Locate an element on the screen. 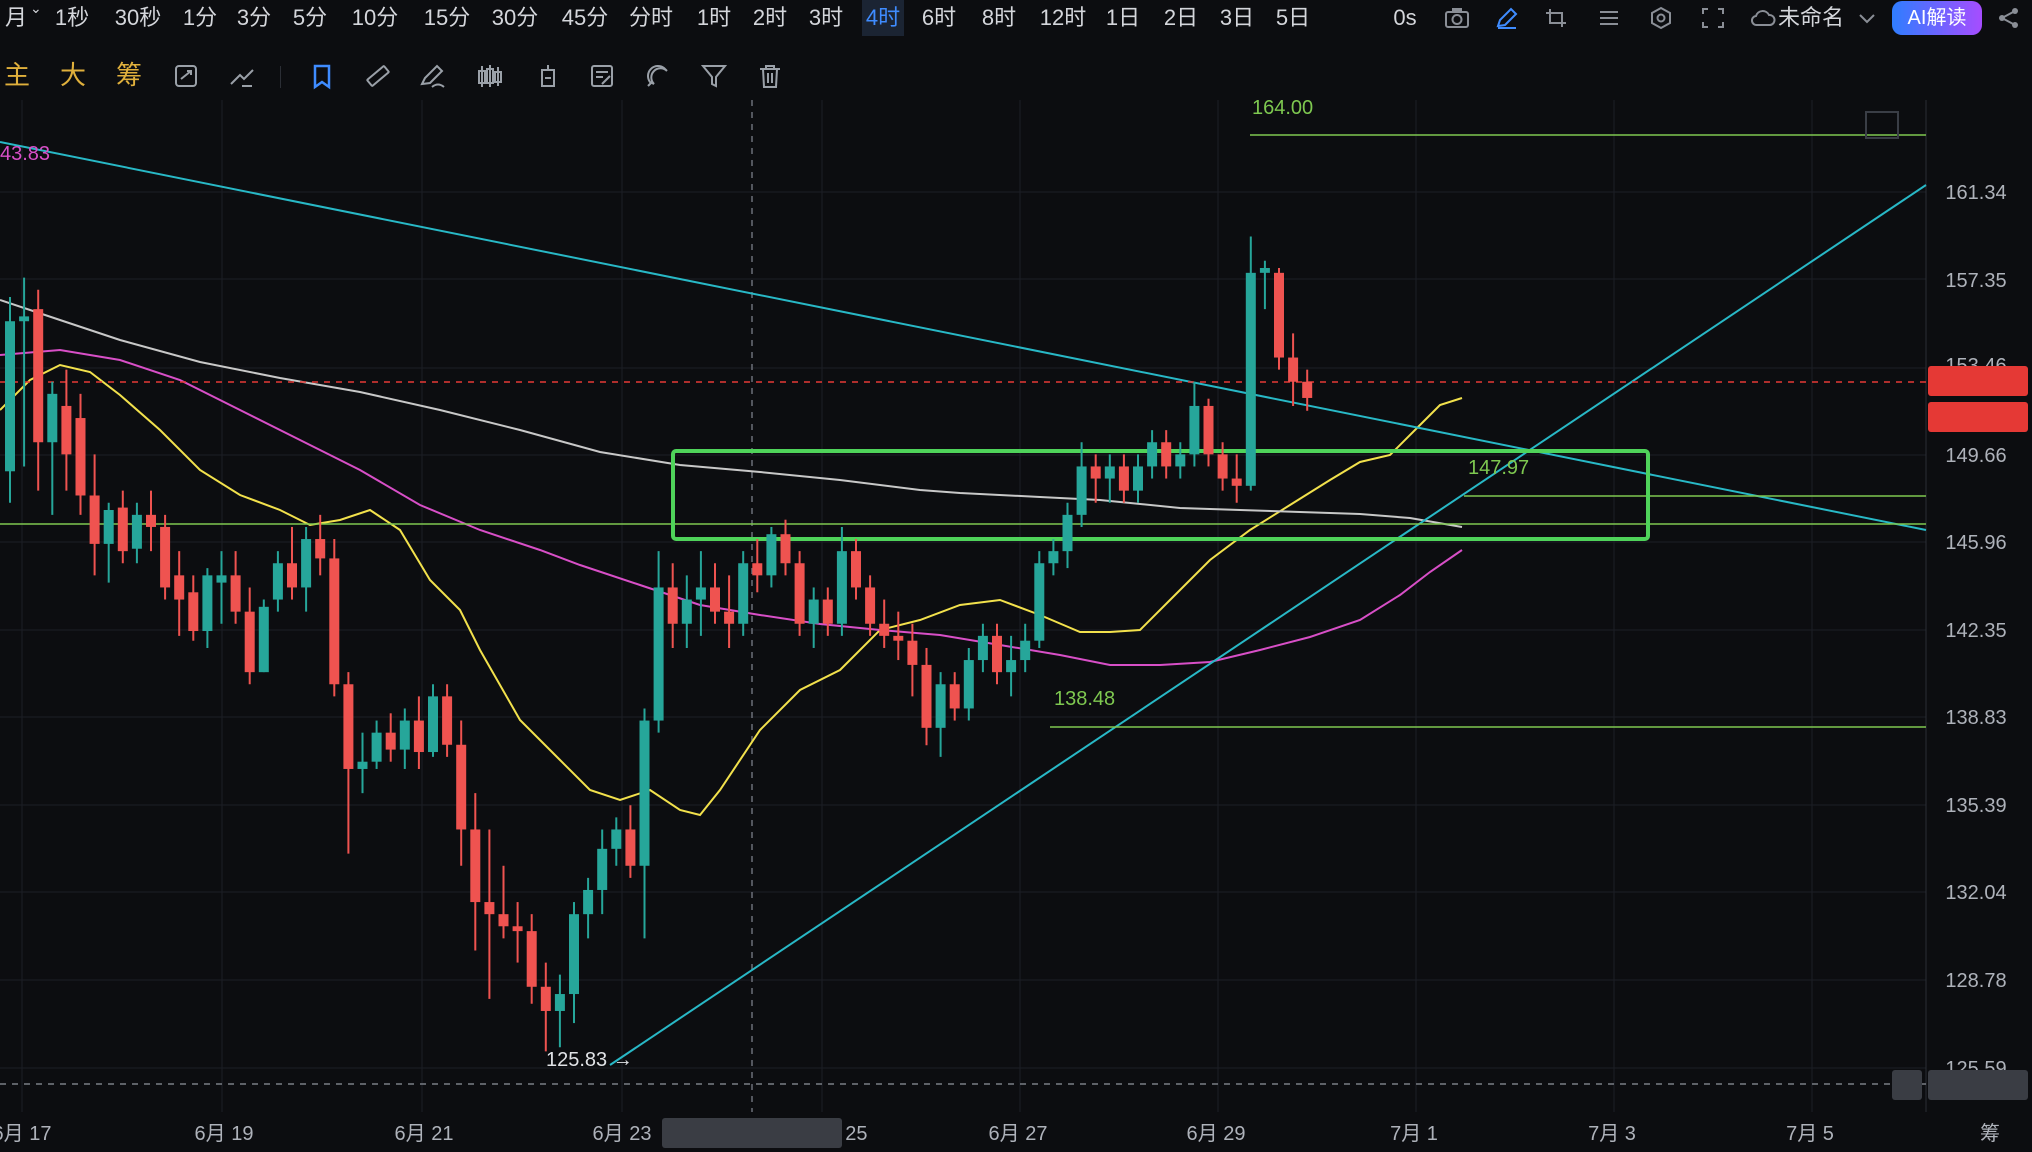  delete-bar-icon is located at coordinates (548, 76).